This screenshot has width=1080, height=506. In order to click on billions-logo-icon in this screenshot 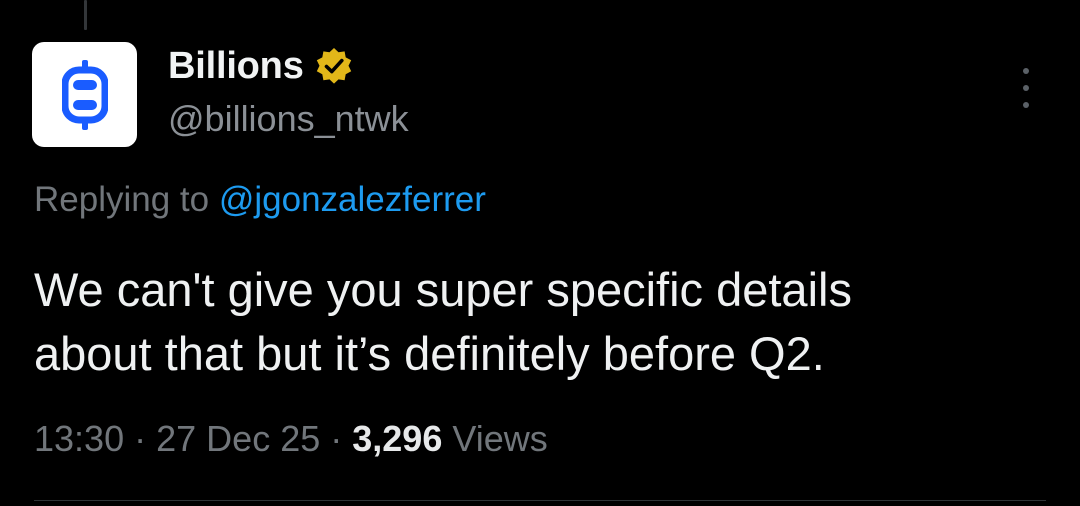, I will do `click(84, 94)`.